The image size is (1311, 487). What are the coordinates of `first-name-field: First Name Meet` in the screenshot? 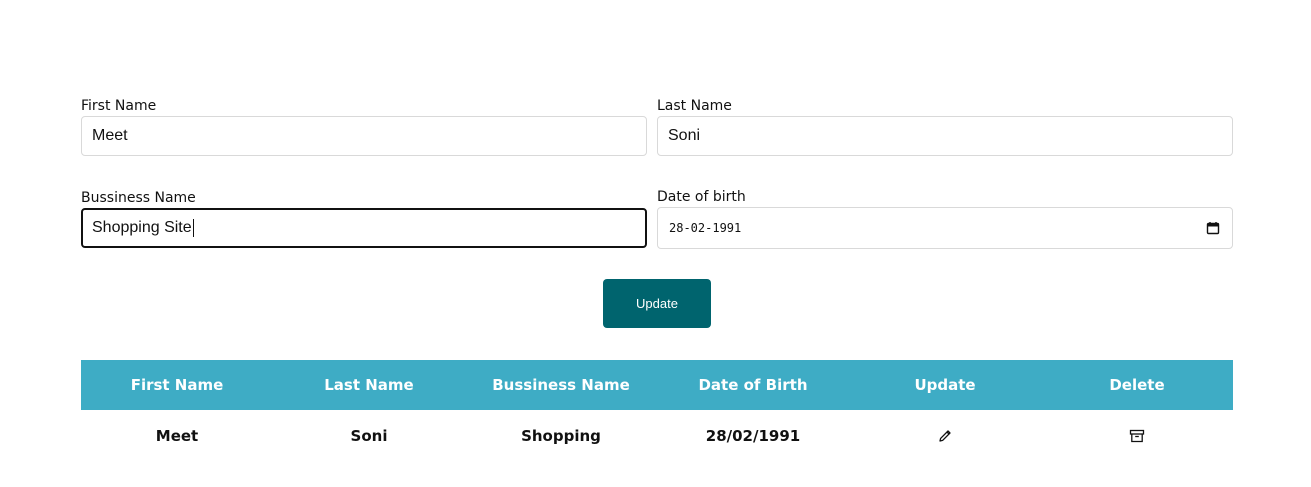 It's located at (364, 127).